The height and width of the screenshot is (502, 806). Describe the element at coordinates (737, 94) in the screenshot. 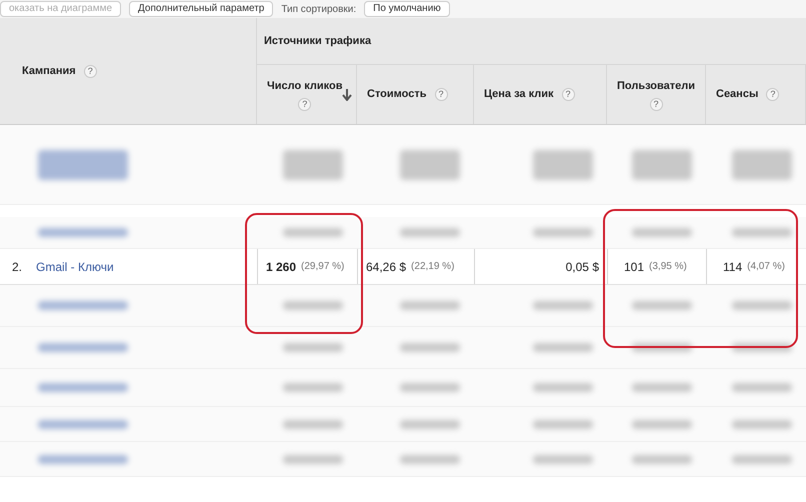

I see `column-header: Сеансы` at that location.